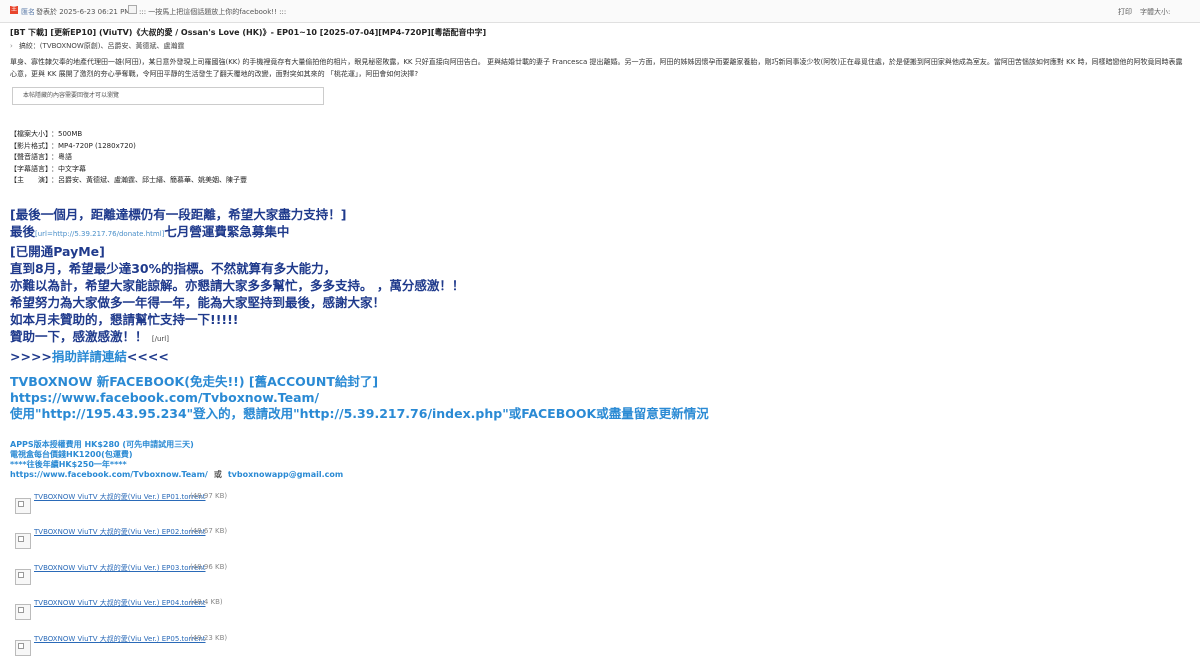 The image size is (1200, 669). Describe the element at coordinates (600, 251) in the screenshot. I see `donation-line: [已開通PayMe]` at that location.